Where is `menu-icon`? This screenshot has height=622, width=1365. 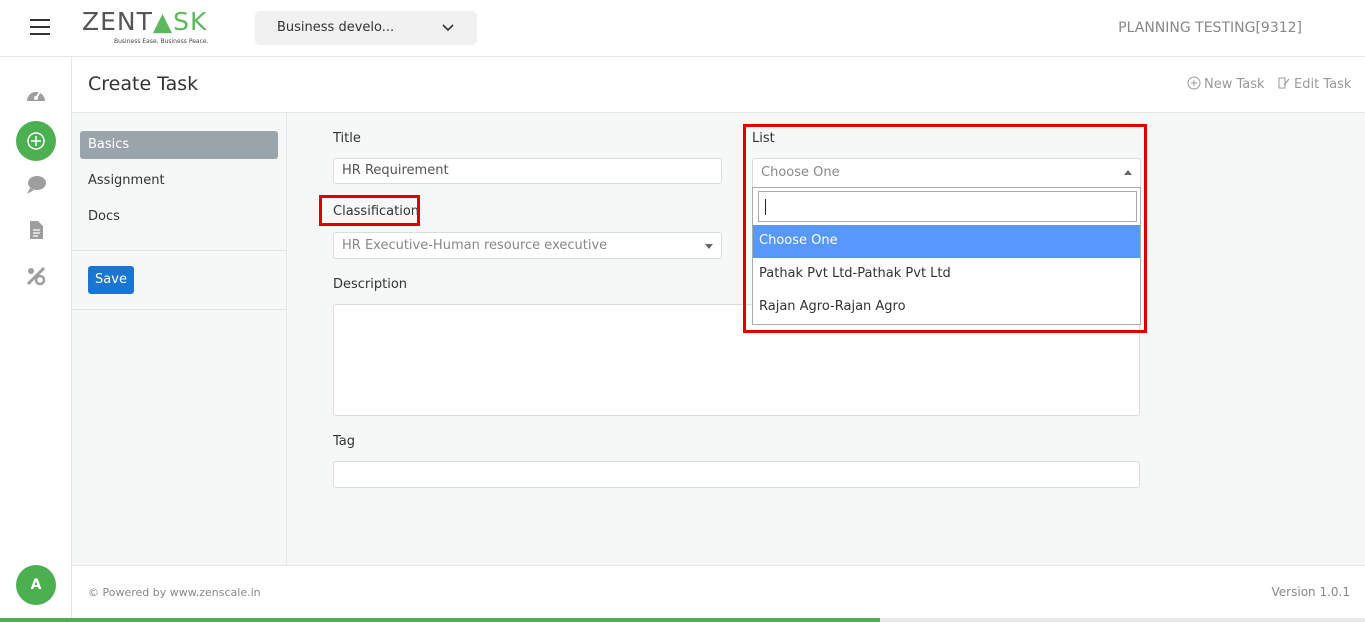
menu-icon is located at coordinates (40, 27).